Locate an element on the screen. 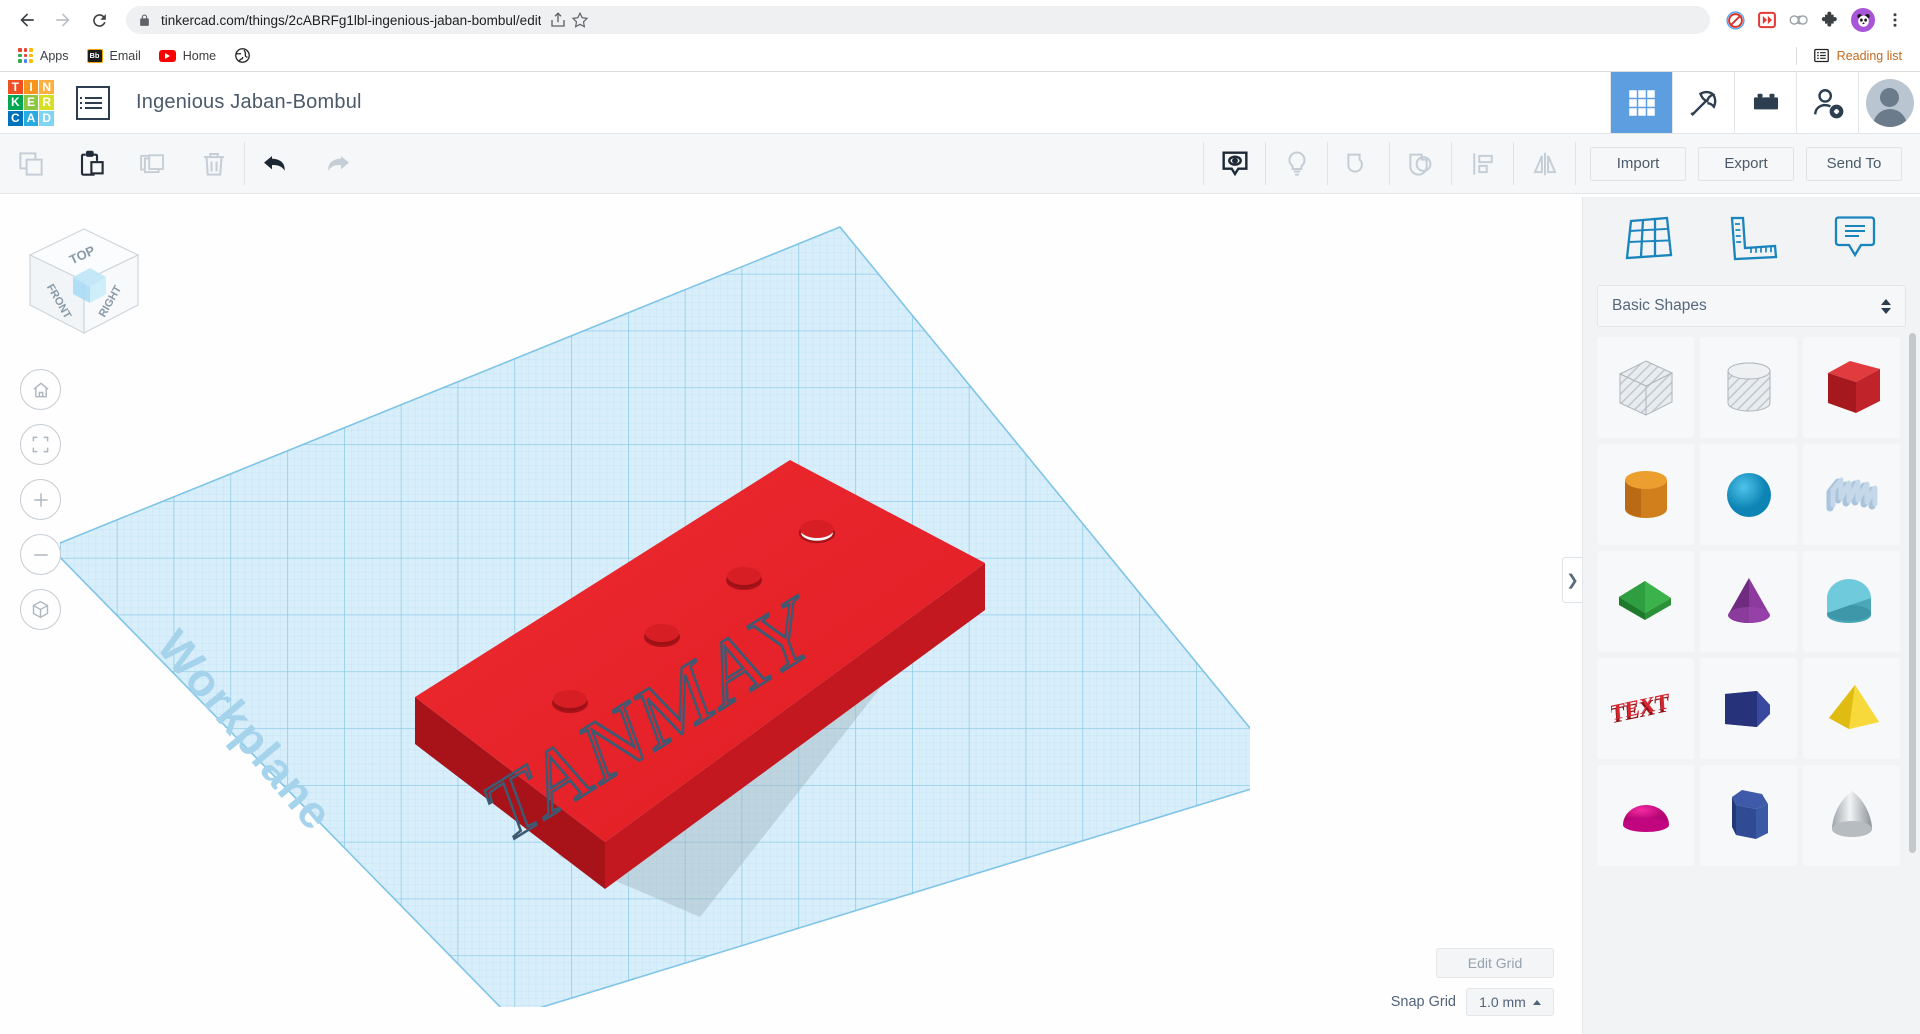  shape-cone is located at coordinates (1748, 601).